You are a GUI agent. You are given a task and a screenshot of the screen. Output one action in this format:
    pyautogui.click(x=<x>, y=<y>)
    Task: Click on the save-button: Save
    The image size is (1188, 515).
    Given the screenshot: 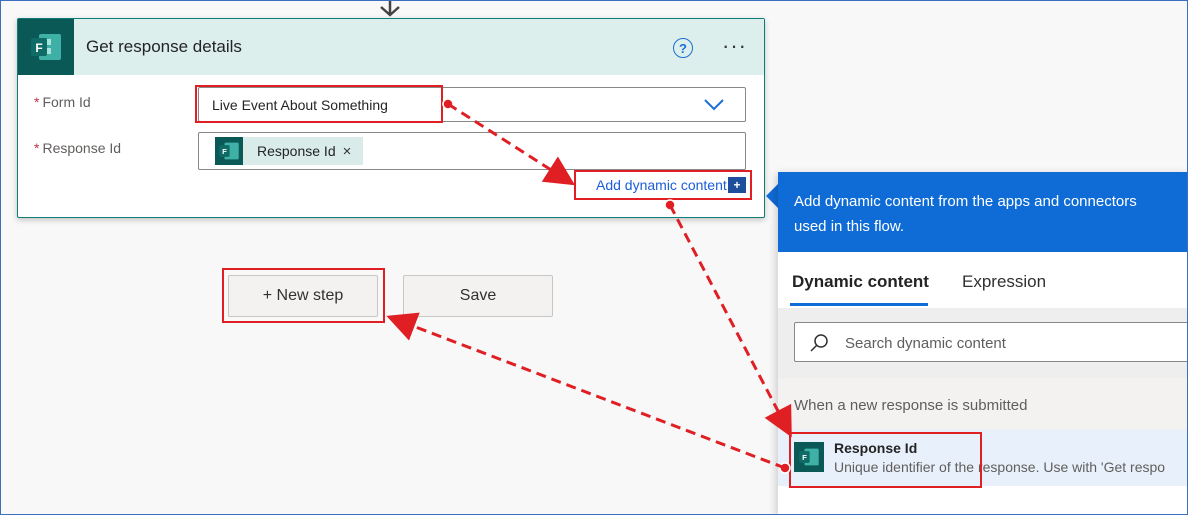 What is the action you would take?
    pyautogui.click(x=478, y=296)
    